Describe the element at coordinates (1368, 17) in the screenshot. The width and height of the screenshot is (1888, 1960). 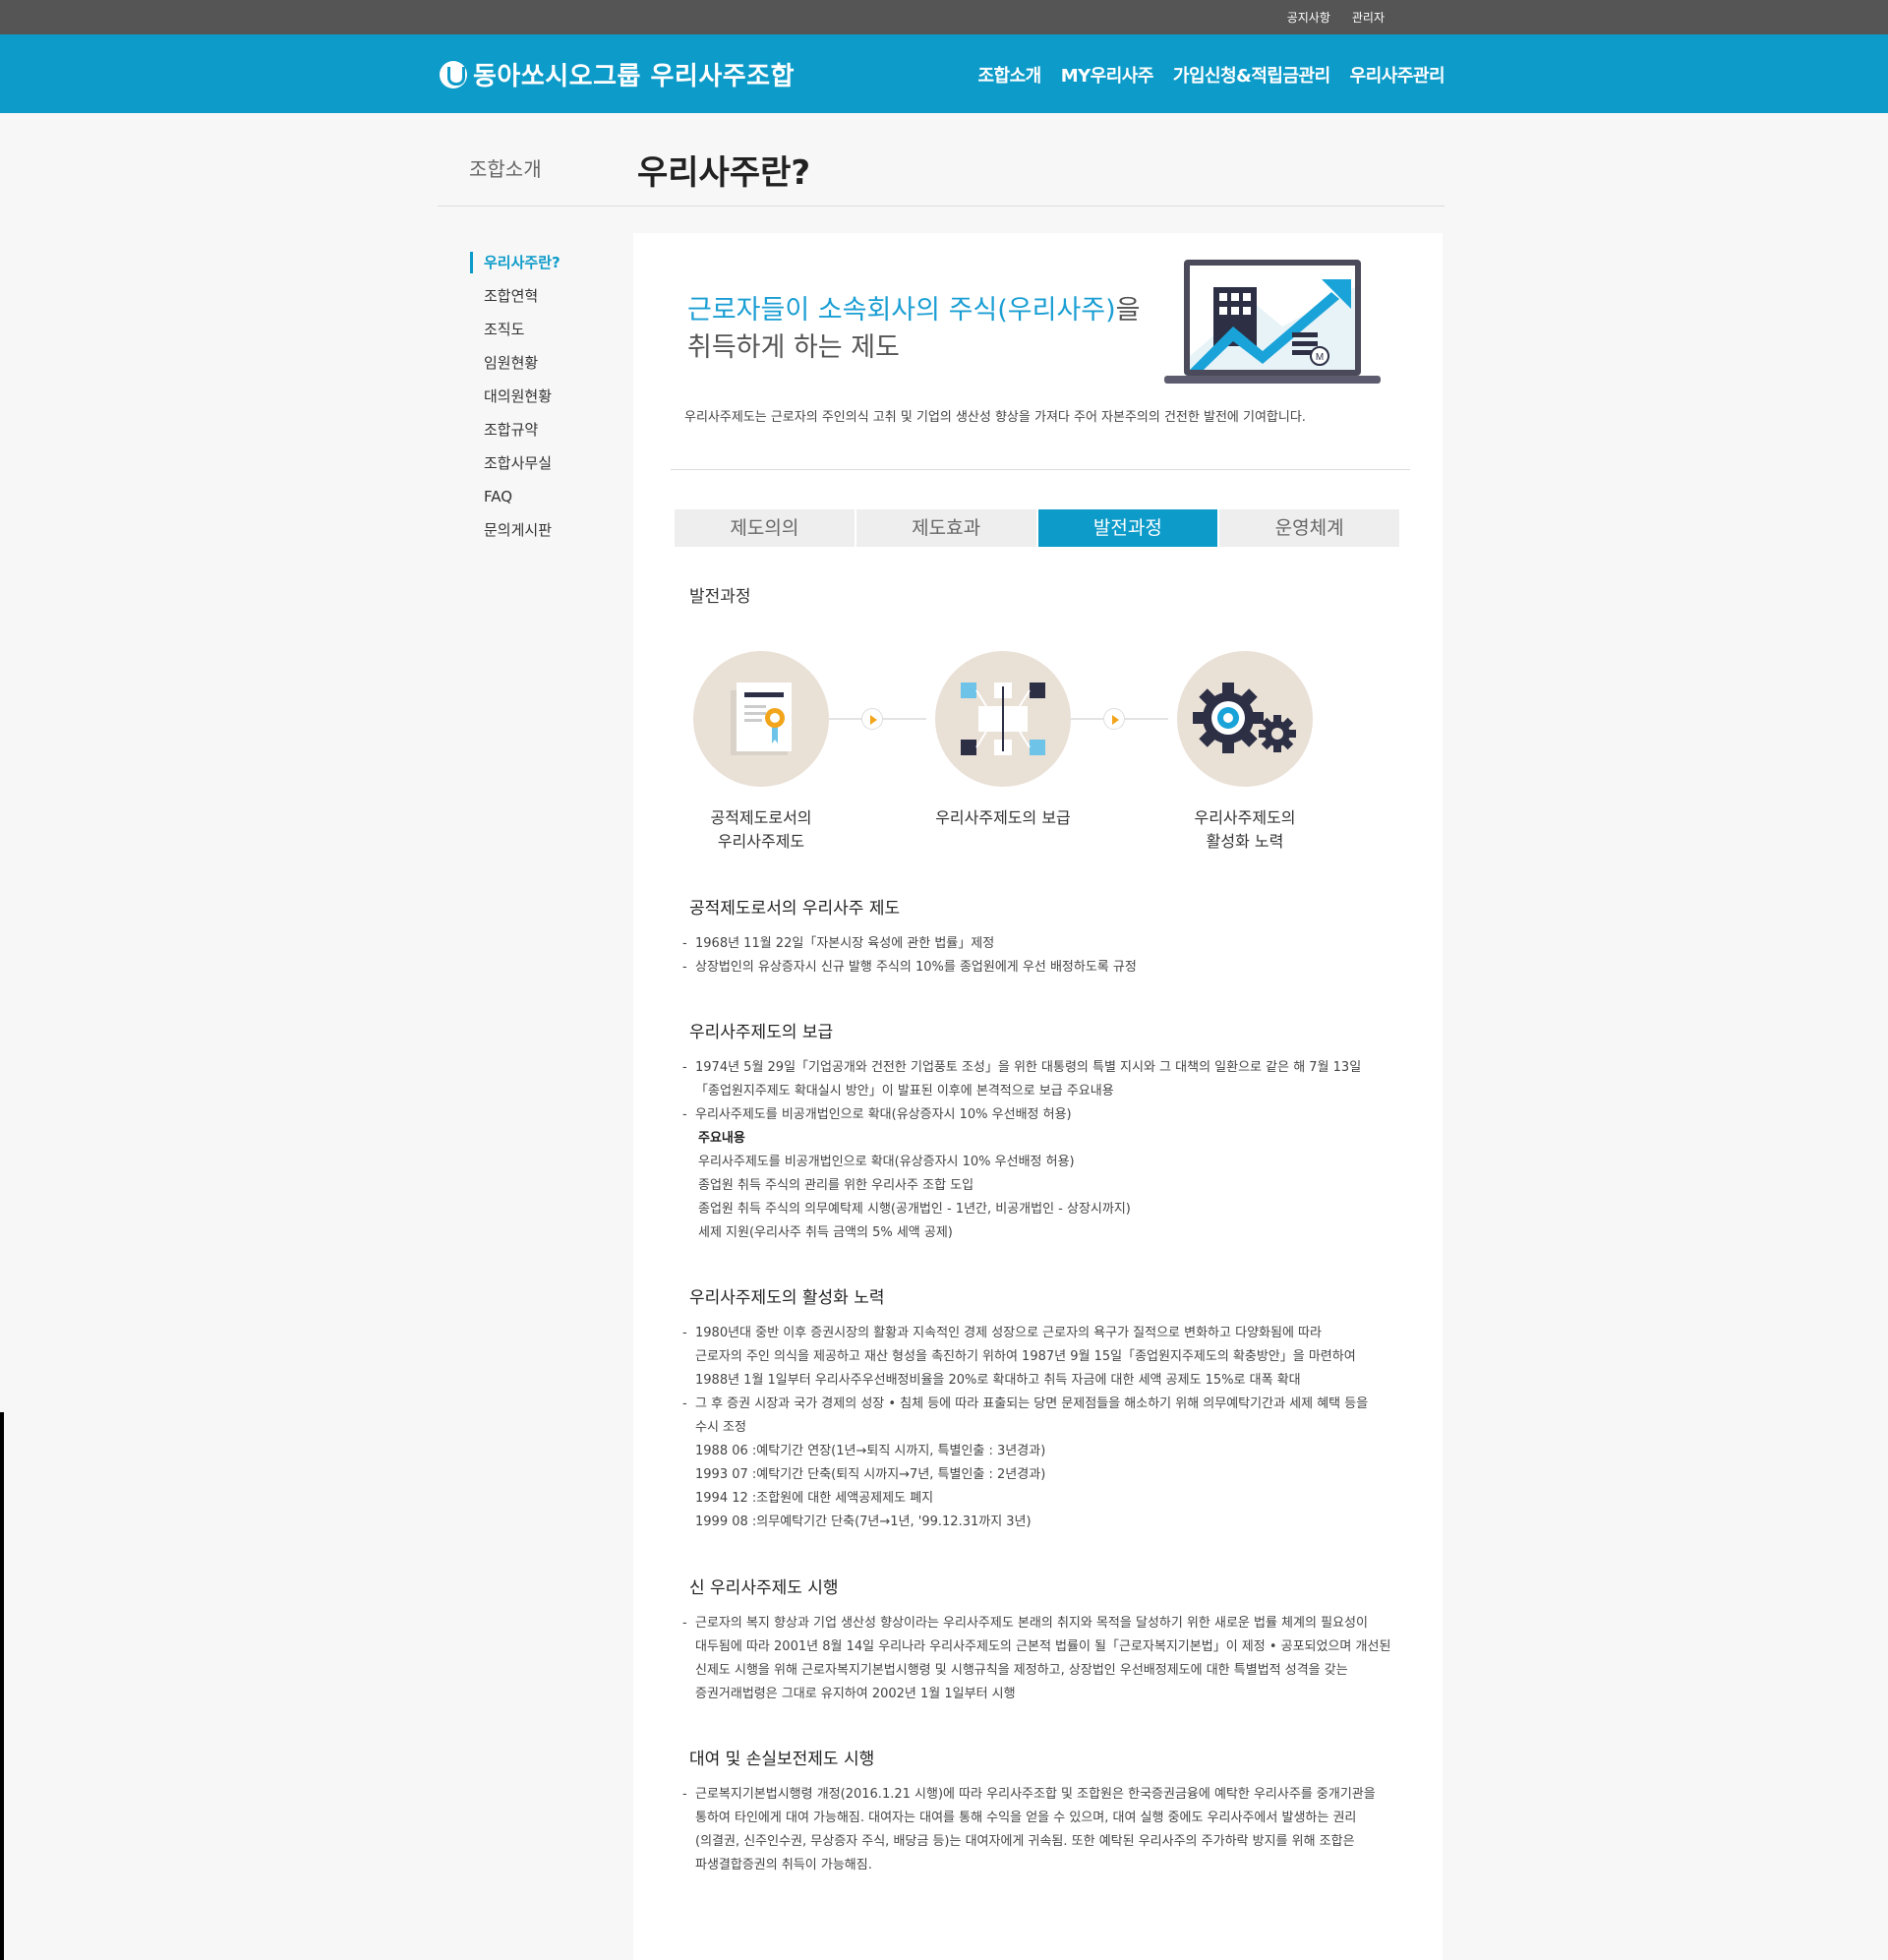
I see `admin-link: 관리자` at that location.